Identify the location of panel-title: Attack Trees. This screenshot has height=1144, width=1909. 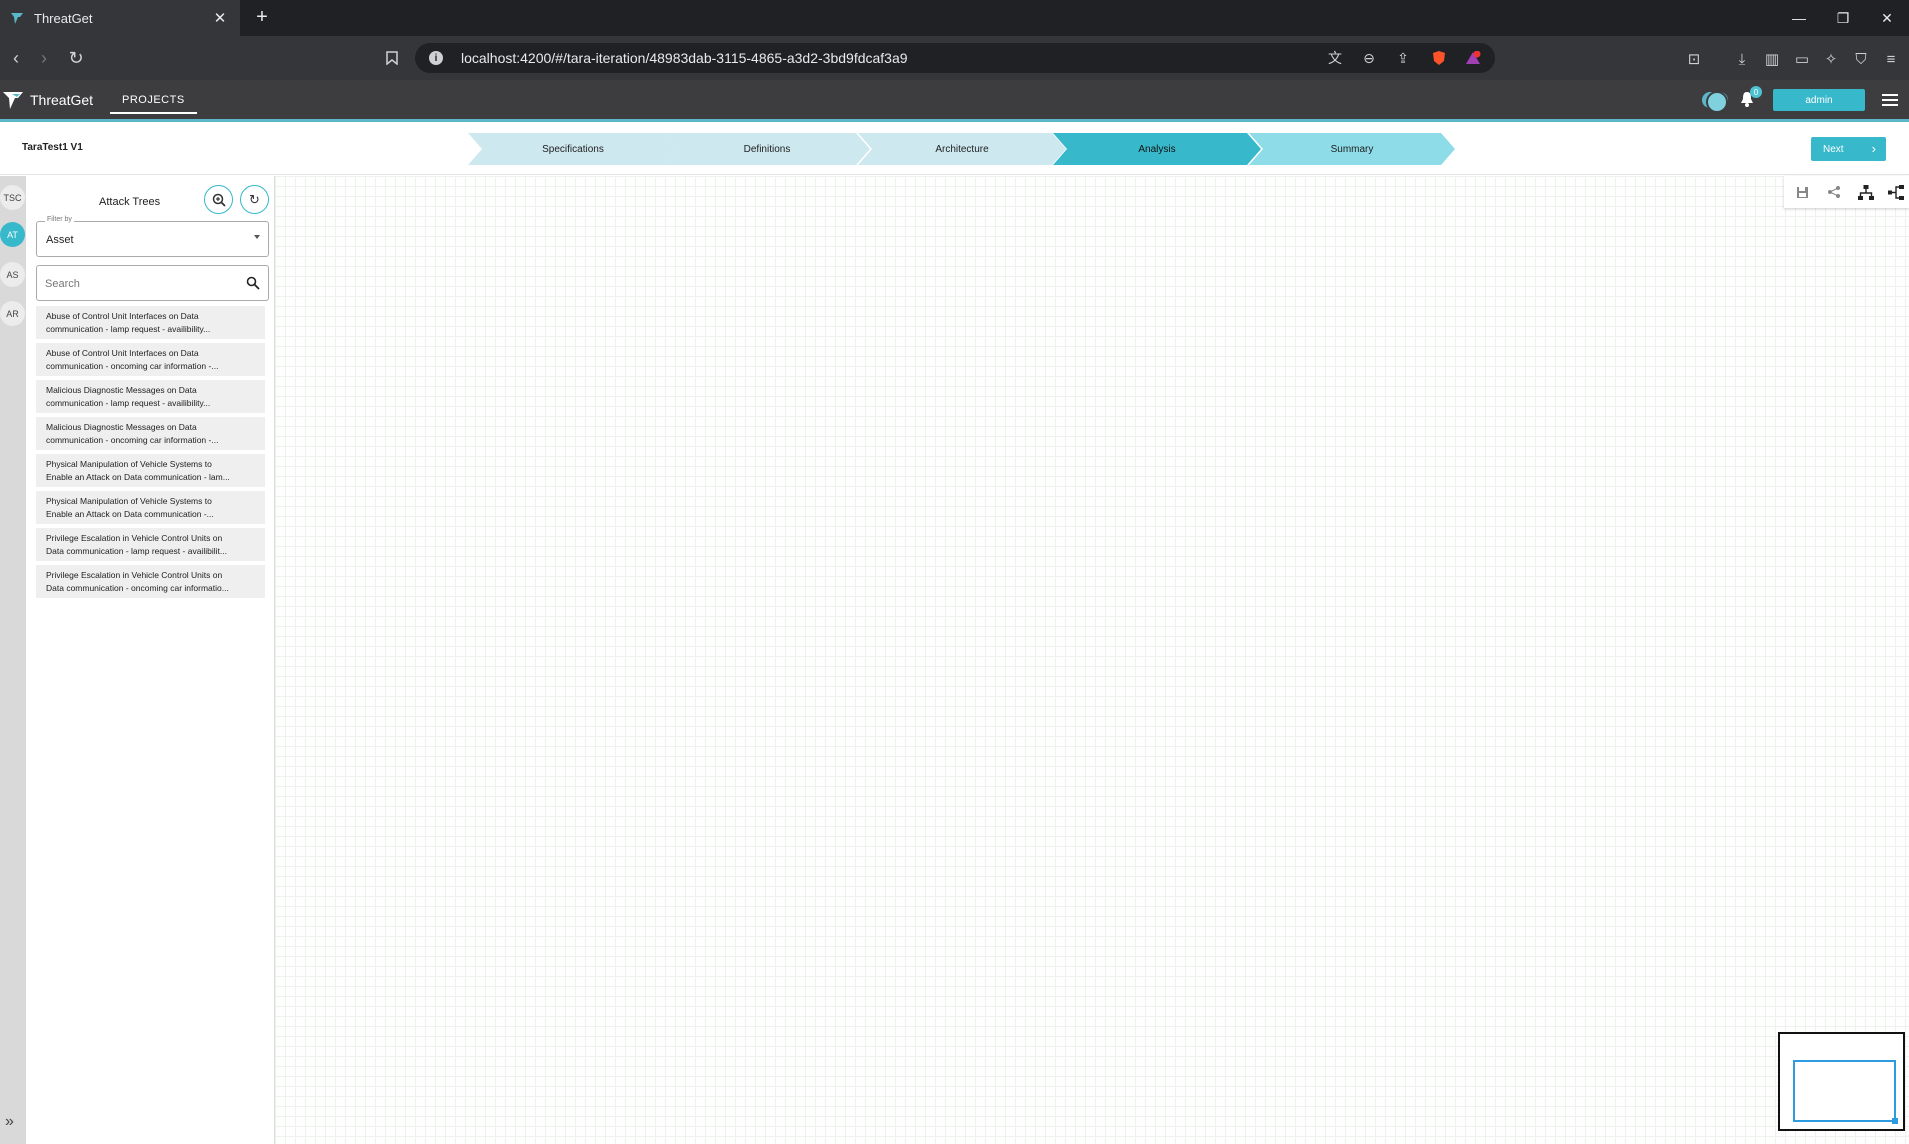
(130, 202).